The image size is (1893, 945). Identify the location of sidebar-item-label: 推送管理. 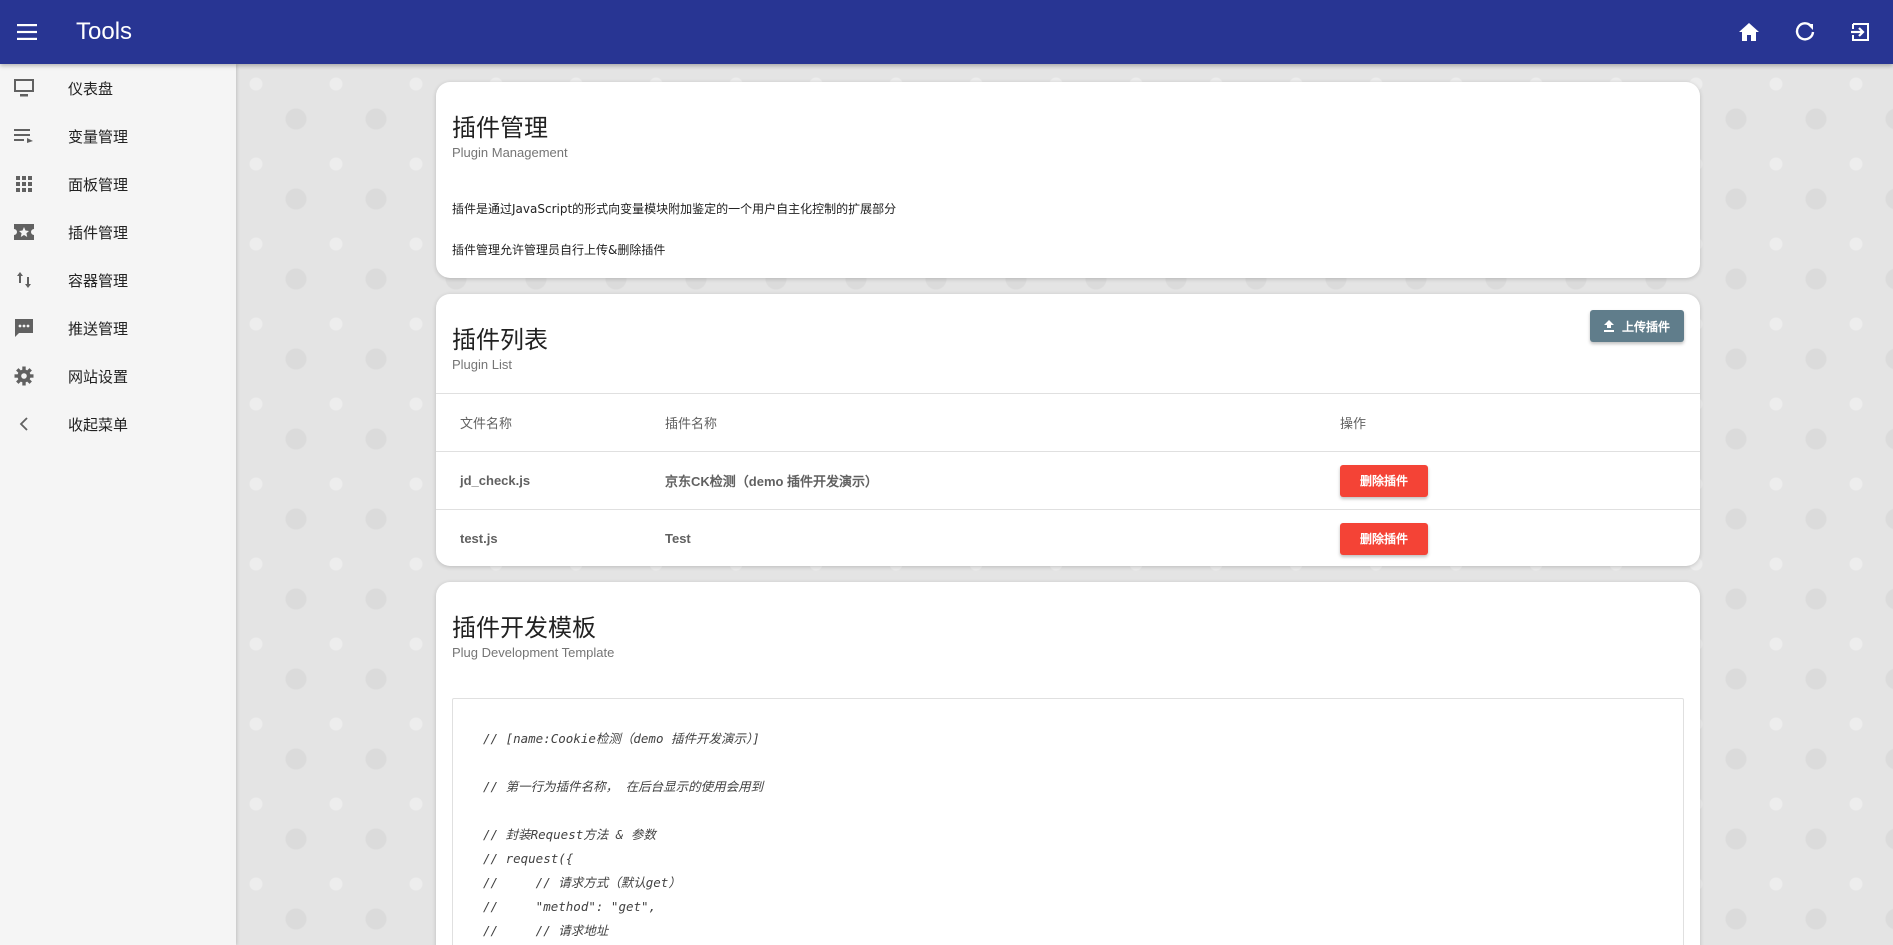
(98, 328).